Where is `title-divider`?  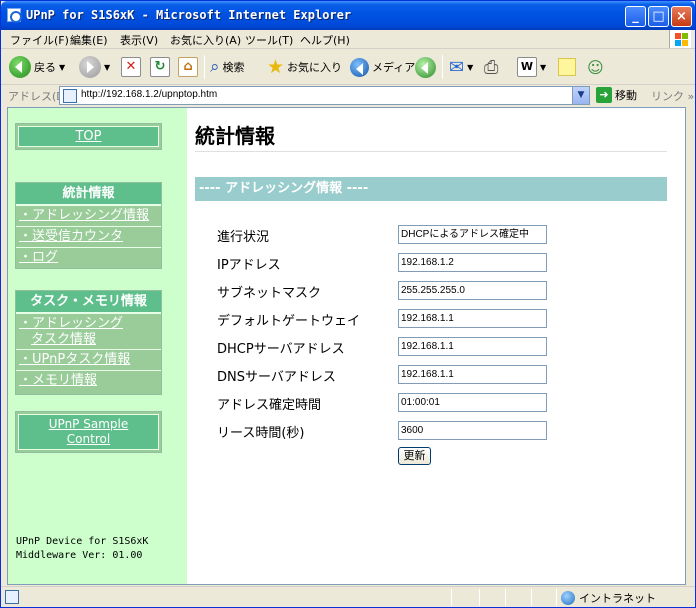 title-divider is located at coordinates (431, 151).